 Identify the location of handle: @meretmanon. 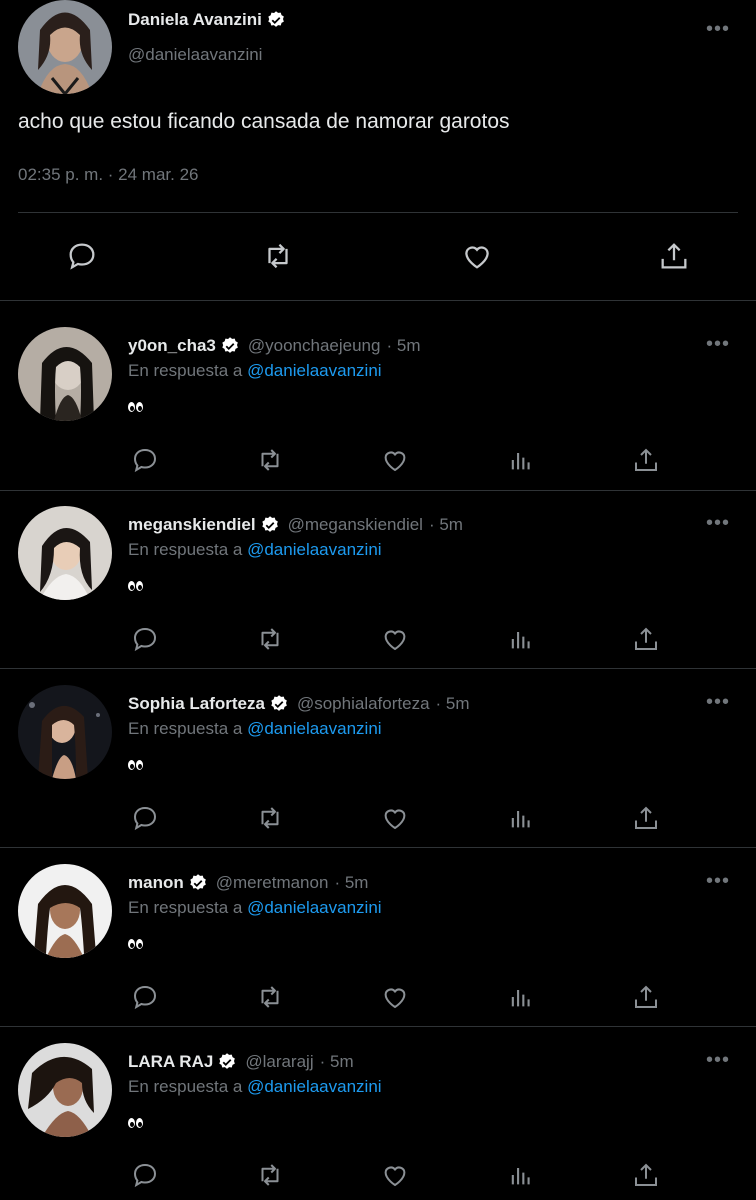
(272, 883).